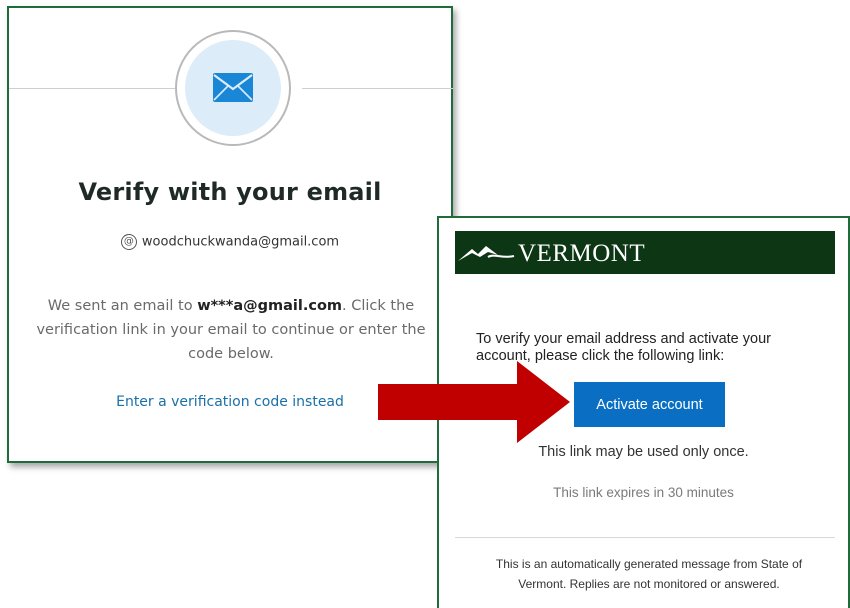  What do you see at coordinates (643, 492) in the screenshot?
I see `expiry-note: This link expires in 30 minutes` at bounding box center [643, 492].